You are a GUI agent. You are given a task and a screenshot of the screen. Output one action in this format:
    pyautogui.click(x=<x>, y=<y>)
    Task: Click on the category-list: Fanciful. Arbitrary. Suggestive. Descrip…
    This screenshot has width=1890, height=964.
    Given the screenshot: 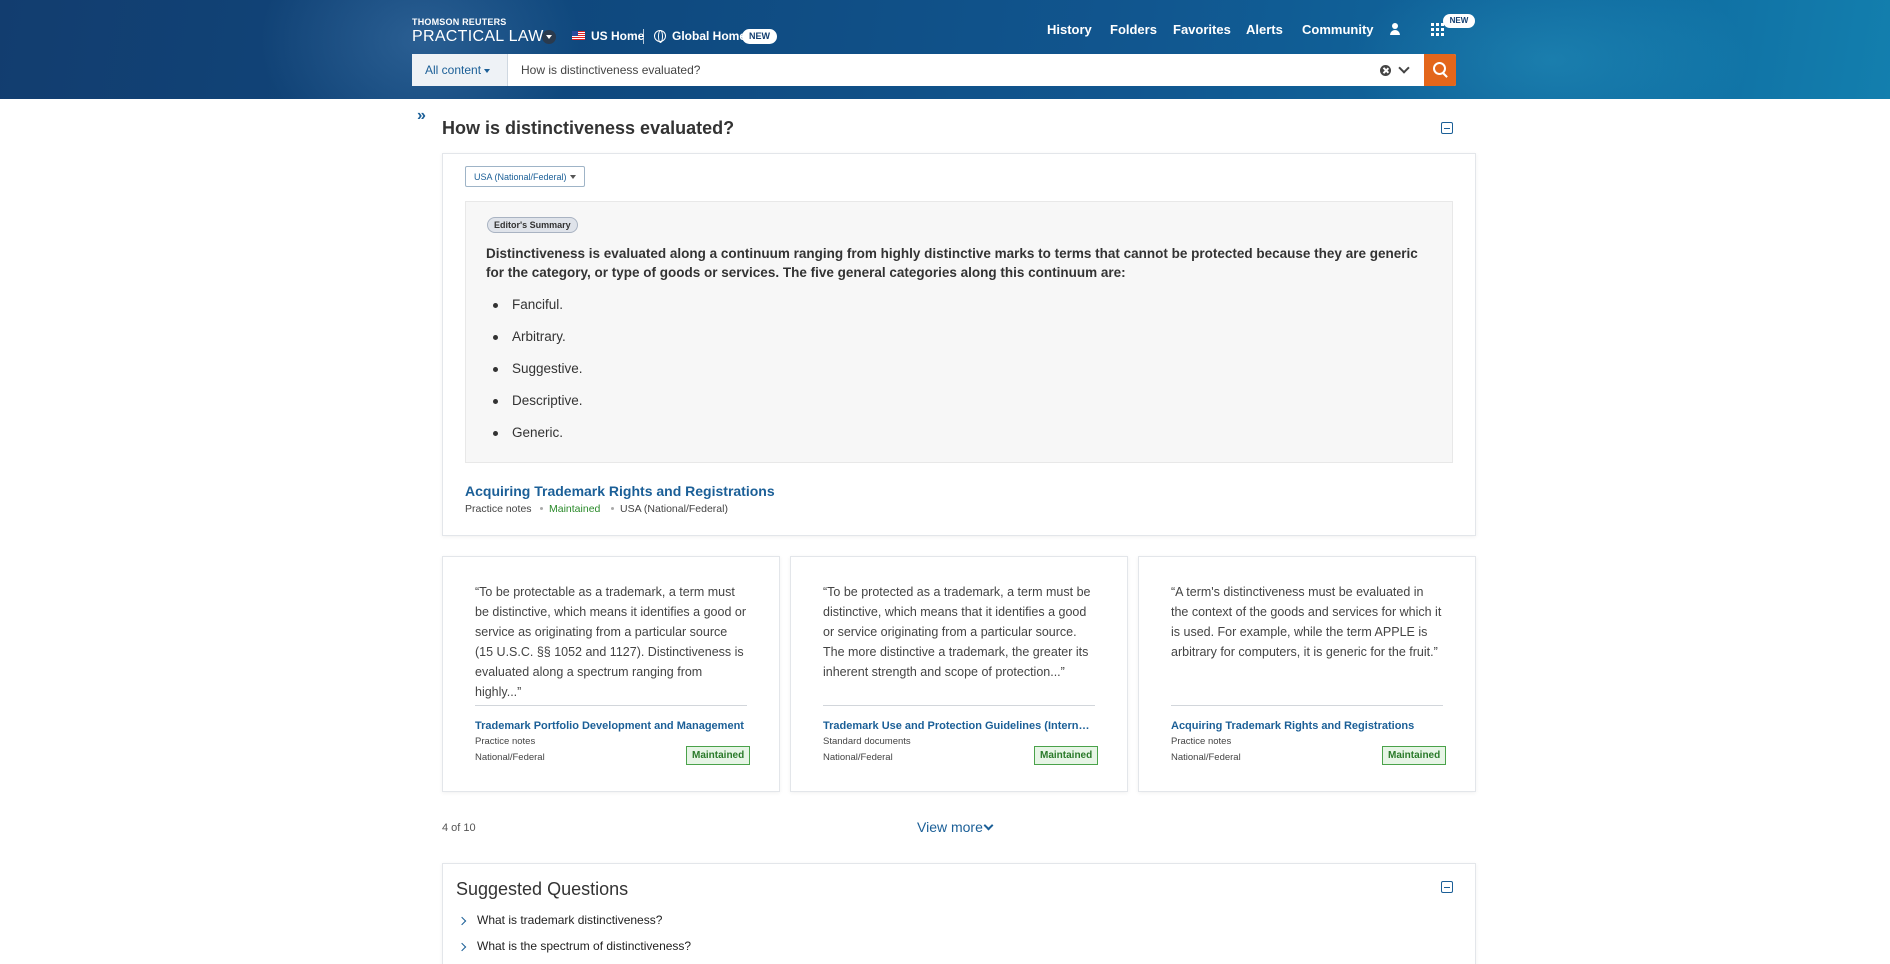 What is the action you would take?
    pyautogui.click(x=535, y=375)
    